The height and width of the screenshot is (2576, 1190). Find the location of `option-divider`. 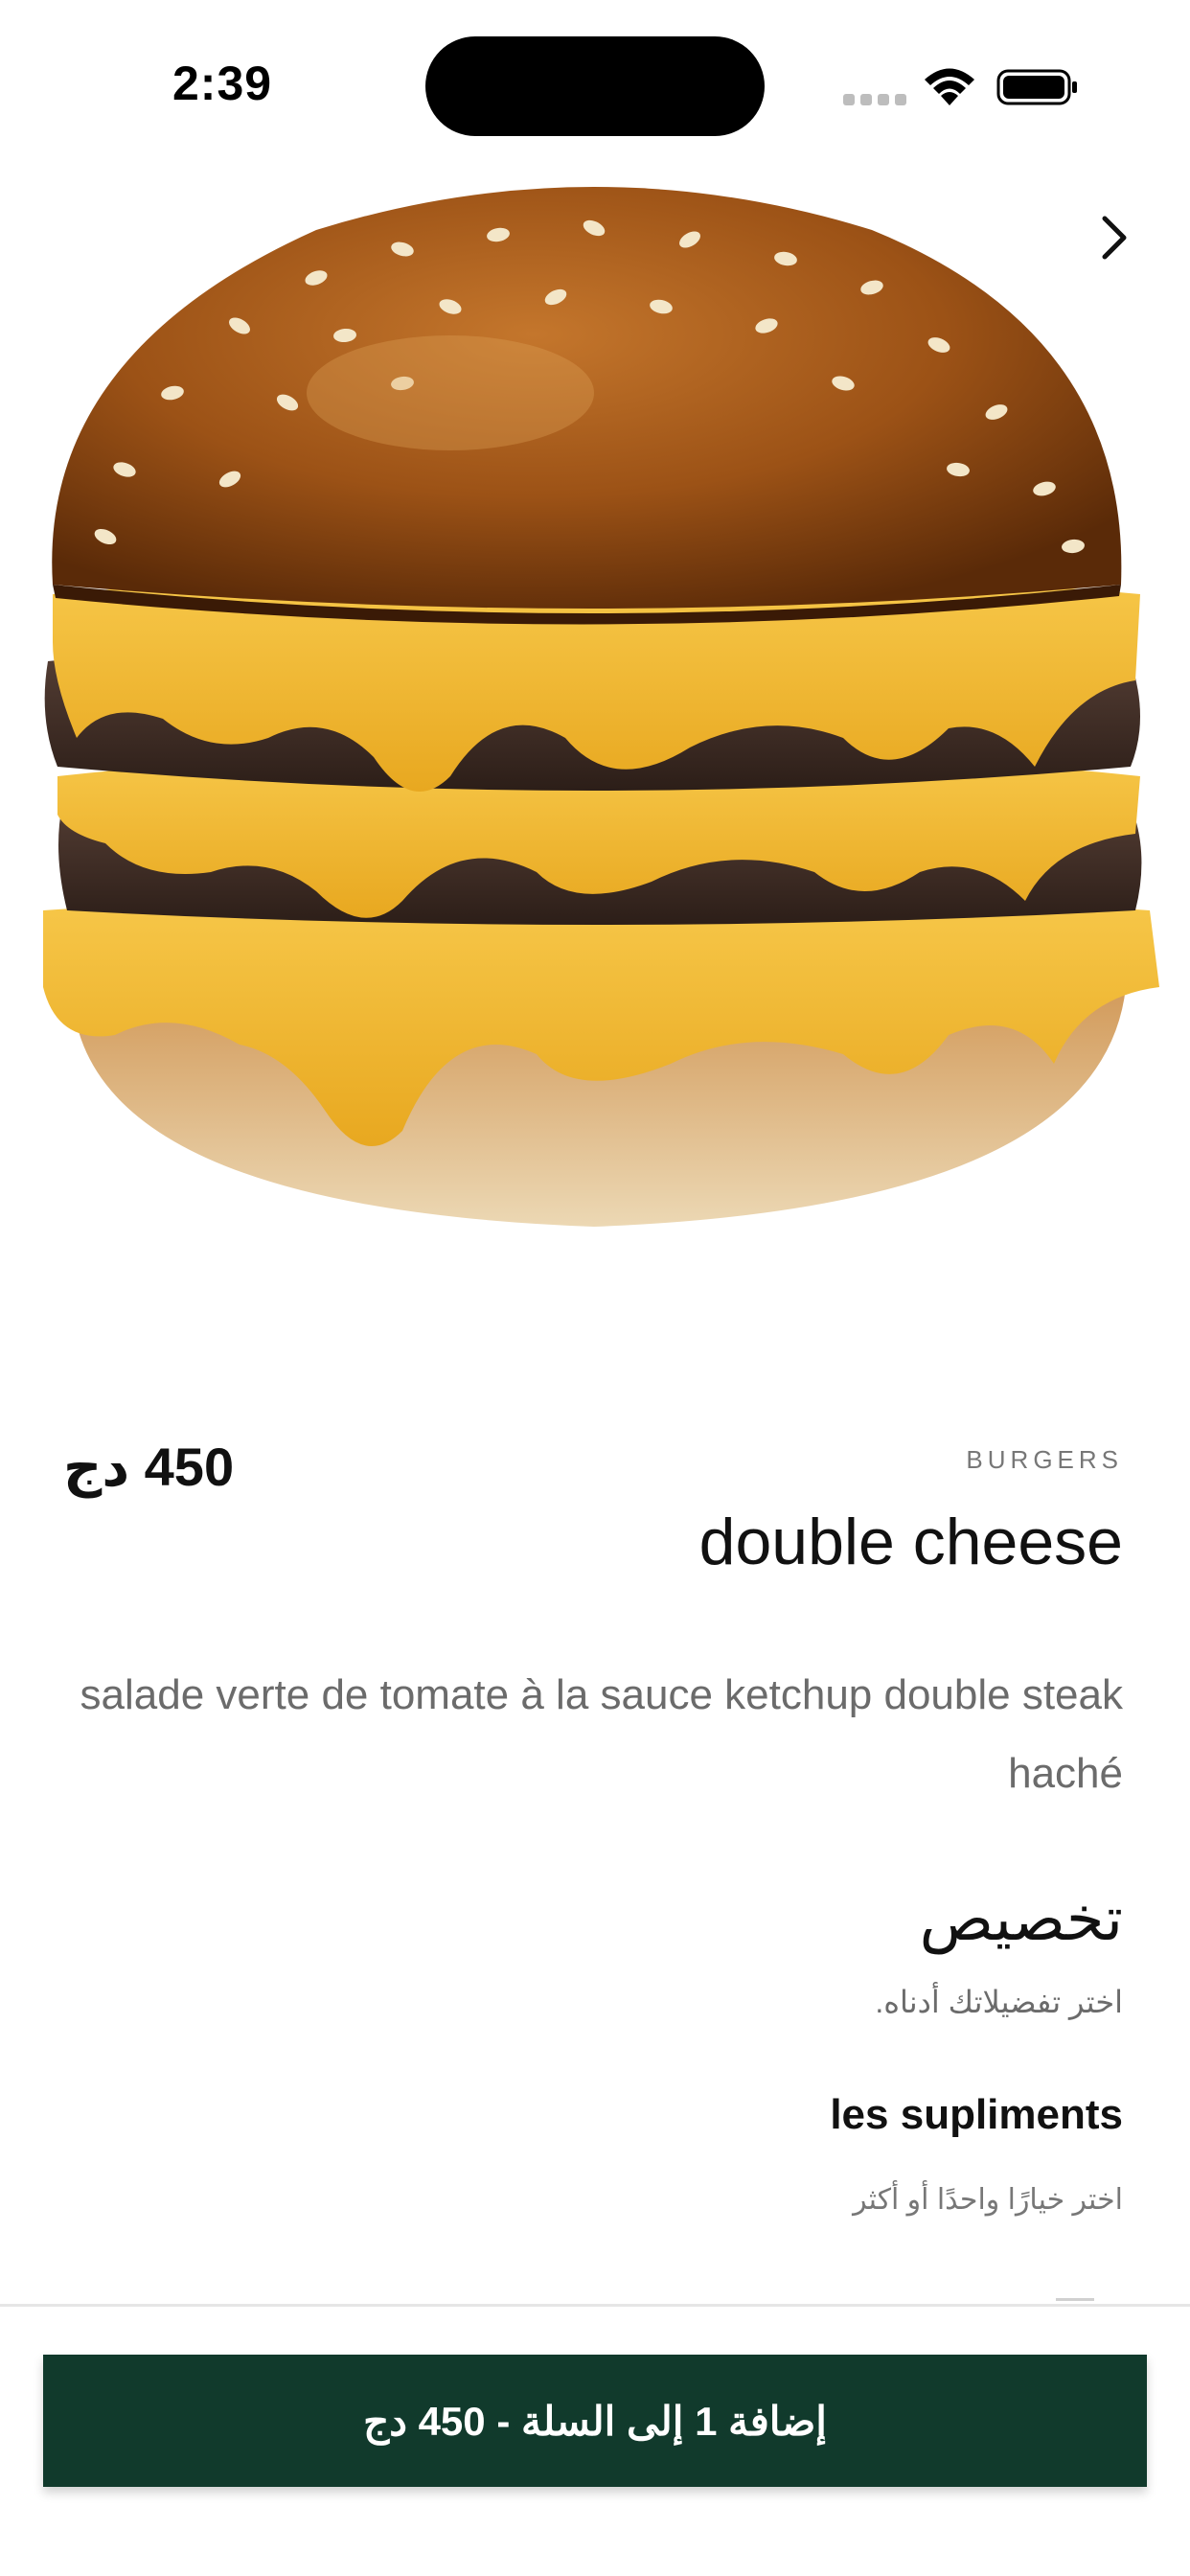

option-divider is located at coordinates (1075, 2299).